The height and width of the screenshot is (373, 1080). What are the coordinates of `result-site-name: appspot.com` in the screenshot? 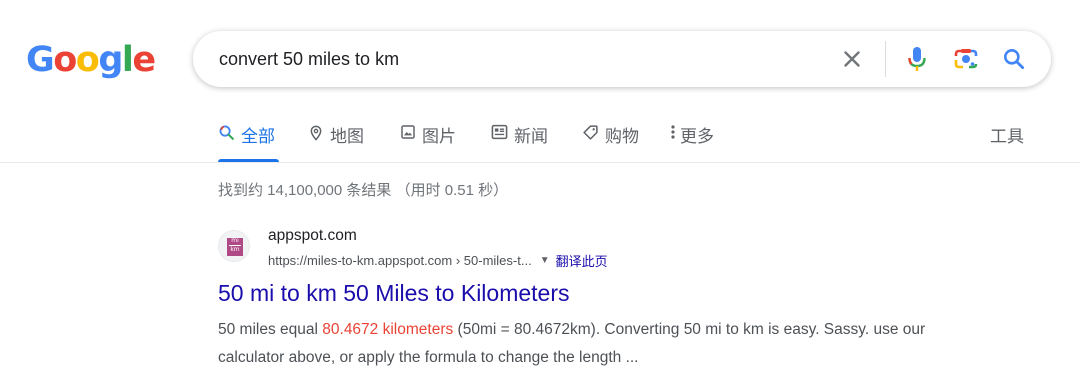 It's located at (312, 236).